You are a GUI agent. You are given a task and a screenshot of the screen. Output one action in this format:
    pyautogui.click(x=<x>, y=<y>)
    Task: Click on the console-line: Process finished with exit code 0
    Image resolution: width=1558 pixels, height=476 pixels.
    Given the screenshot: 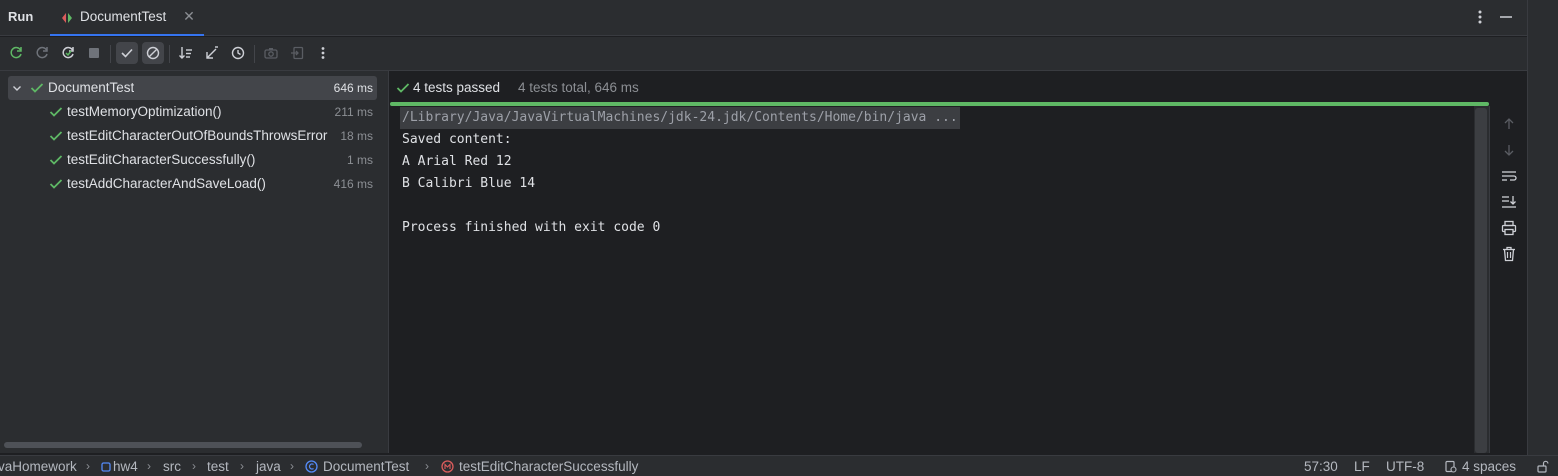 What is the action you would take?
    pyautogui.click(x=531, y=227)
    